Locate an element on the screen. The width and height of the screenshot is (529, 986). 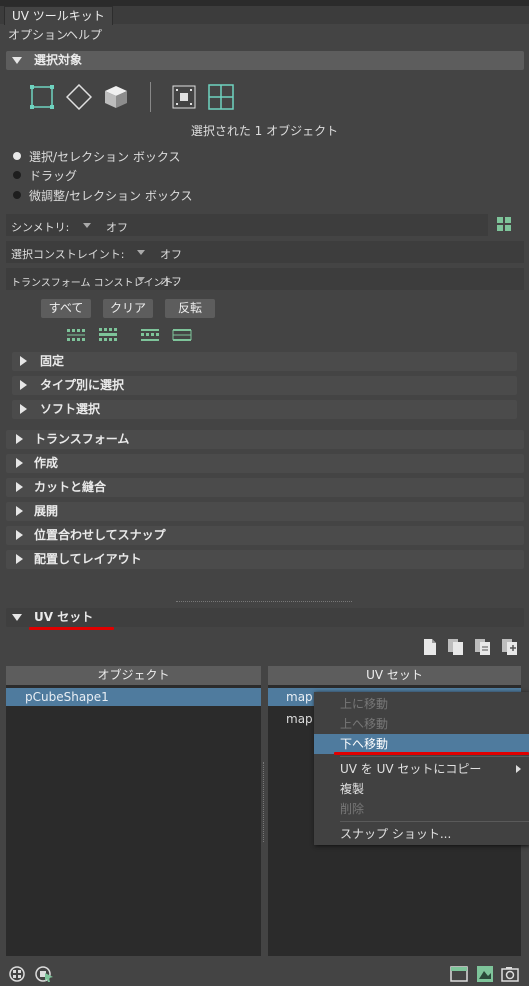
menu-item-copy-uv-to-set: UV を UV セットにコピー is located at coordinates (421, 769).